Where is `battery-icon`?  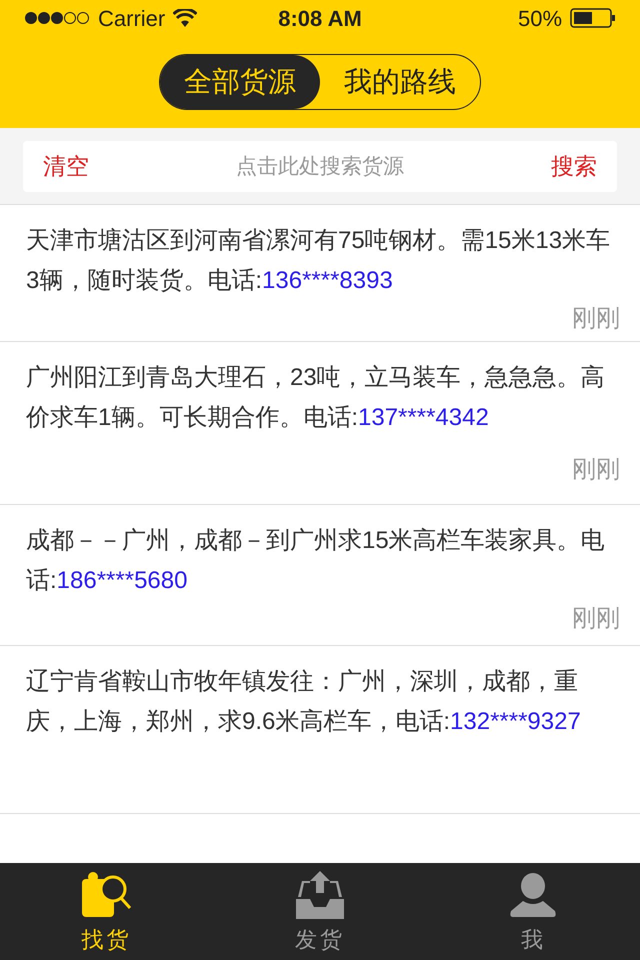
battery-icon is located at coordinates (593, 18).